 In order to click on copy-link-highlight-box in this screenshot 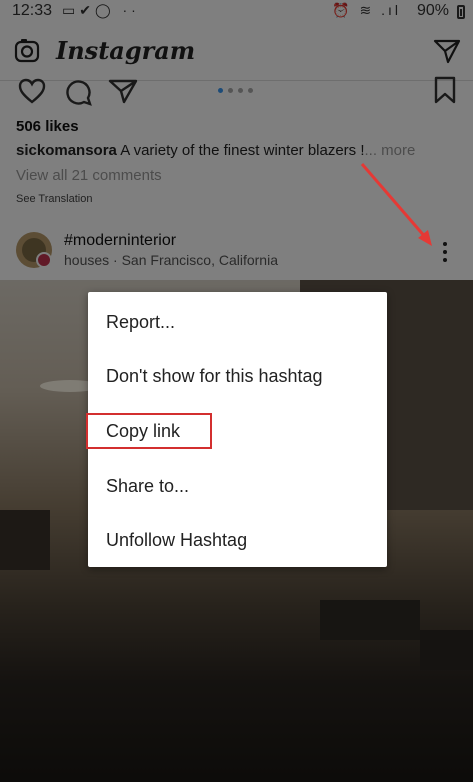, I will do `click(149, 431)`.